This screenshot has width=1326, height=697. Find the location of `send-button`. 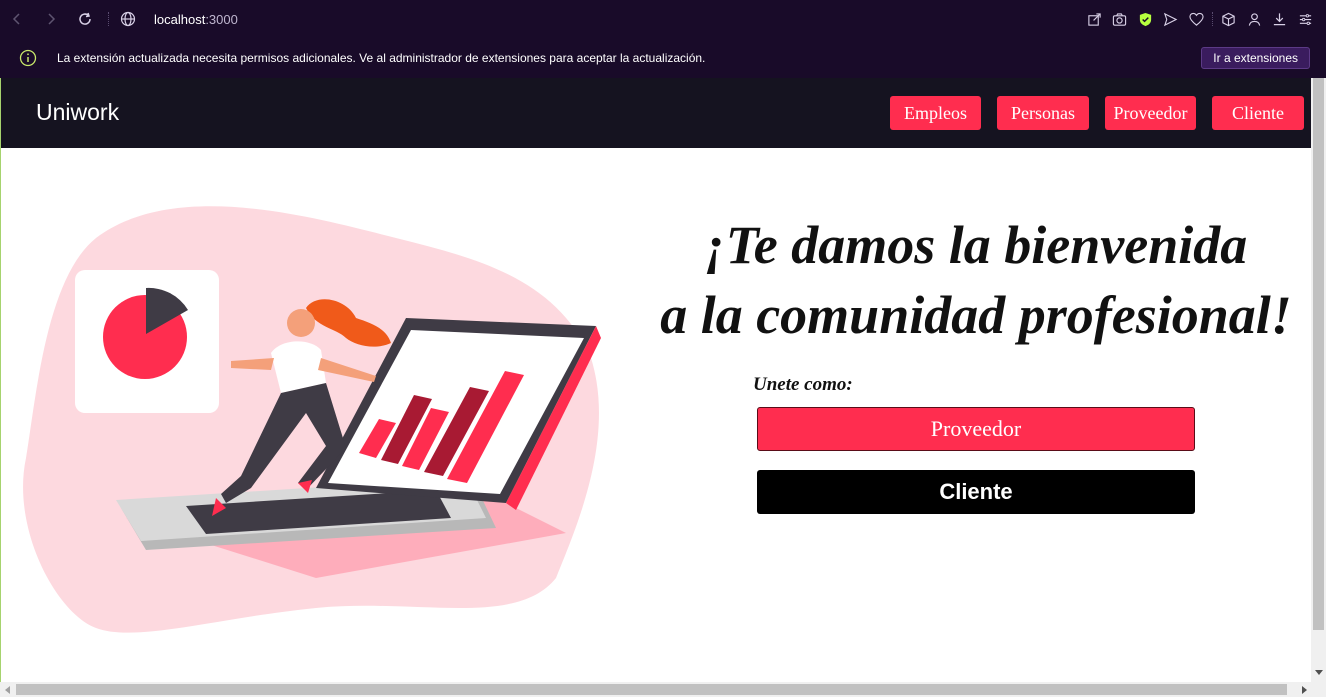

send-button is located at coordinates (1171, 19).